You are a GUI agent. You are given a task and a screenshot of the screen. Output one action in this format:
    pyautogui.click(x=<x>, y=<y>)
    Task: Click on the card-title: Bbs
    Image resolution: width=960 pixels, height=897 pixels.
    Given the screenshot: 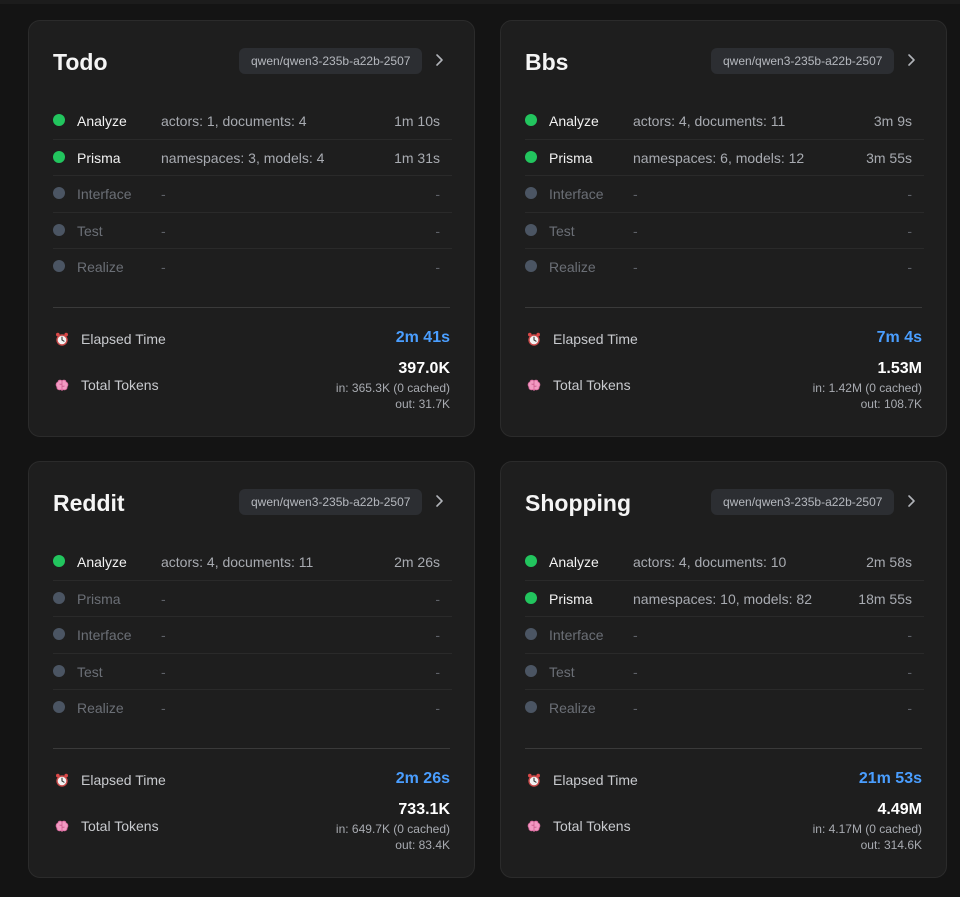 What is the action you would take?
    pyautogui.click(x=547, y=62)
    